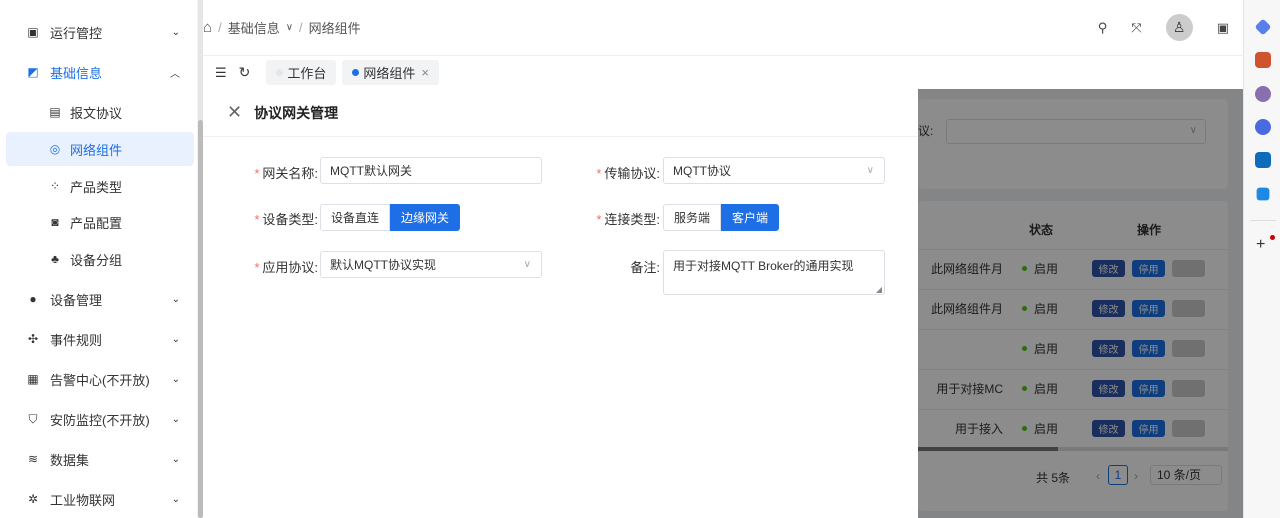 The width and height of the screenshot is (1280, 518). Describe the element at coordinates (774, 272) in the screenshot. I see `remark-textarea: 用于对接MQTT Broker的通用实现 ◢` at that location.